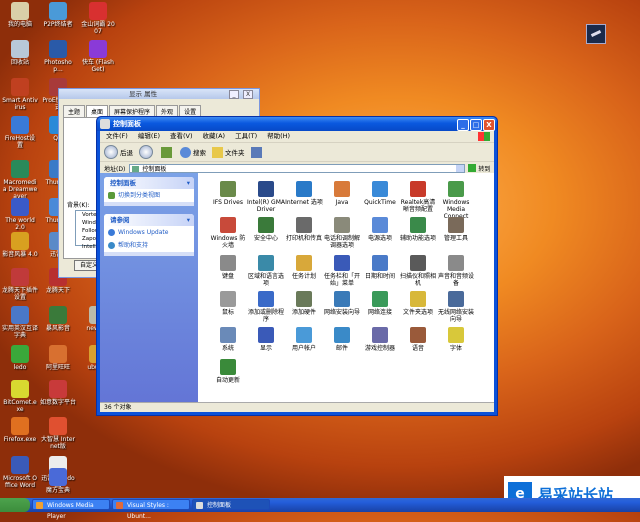 This screenshot has height=522, width=640. I want to click on control-panel-item: 系统, so click(228, 339).